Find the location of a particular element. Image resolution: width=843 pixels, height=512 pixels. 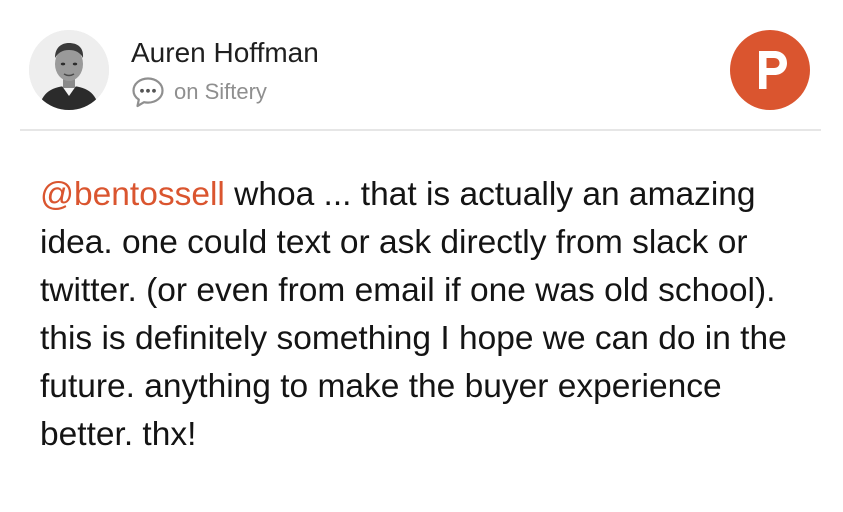

comment-bubble-icon is located at coordinates (148, 92).